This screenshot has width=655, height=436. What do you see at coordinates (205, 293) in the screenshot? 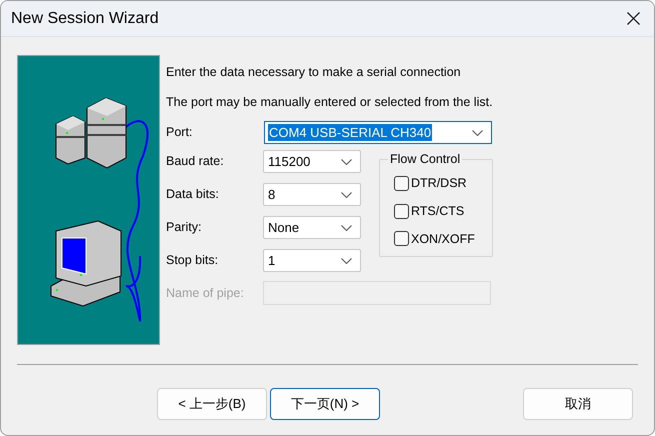
I see `field-label: Name of pipe:` at bounding box center [205, 293].